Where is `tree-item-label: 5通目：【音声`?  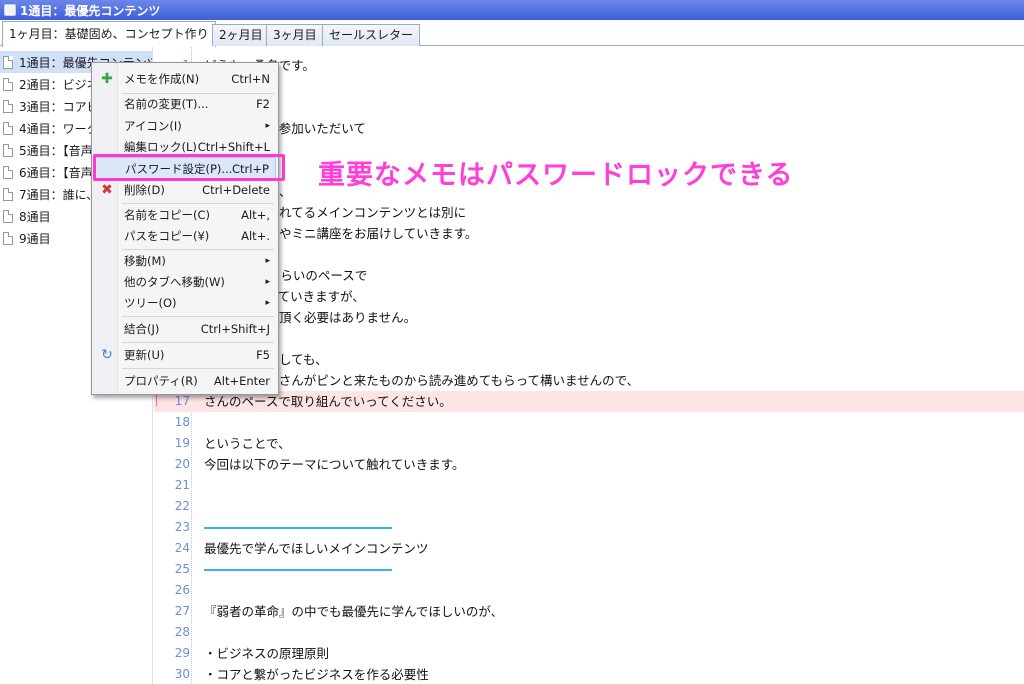 tree-item-label: 5通目：【音声 is located at coordinates (56, 150).